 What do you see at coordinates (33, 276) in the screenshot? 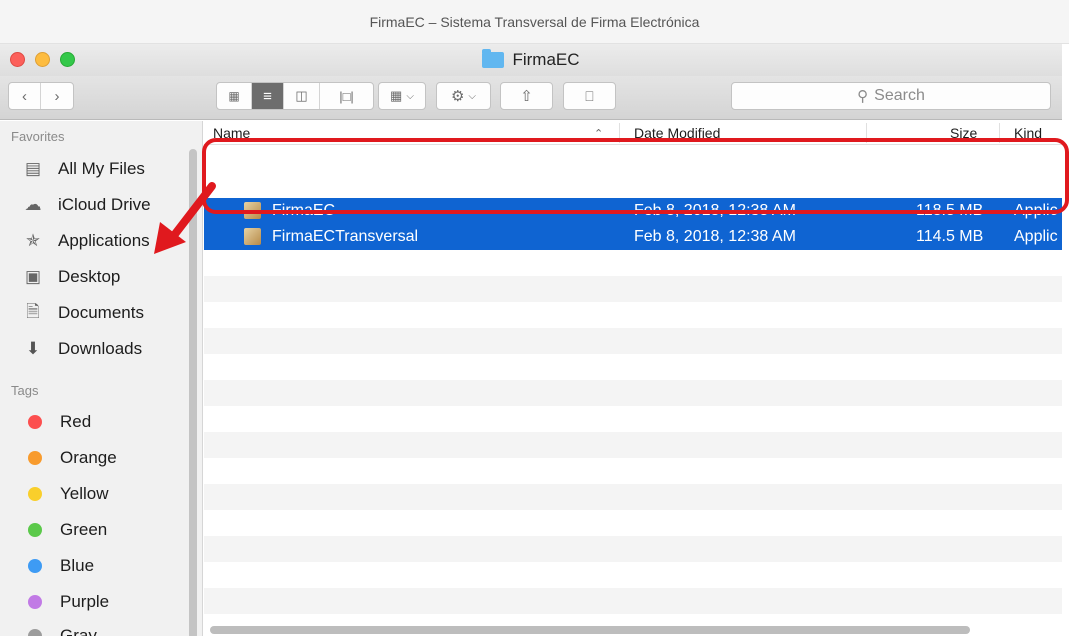
I see `desktop-icon: ▣` at bounding box center [33, 276].